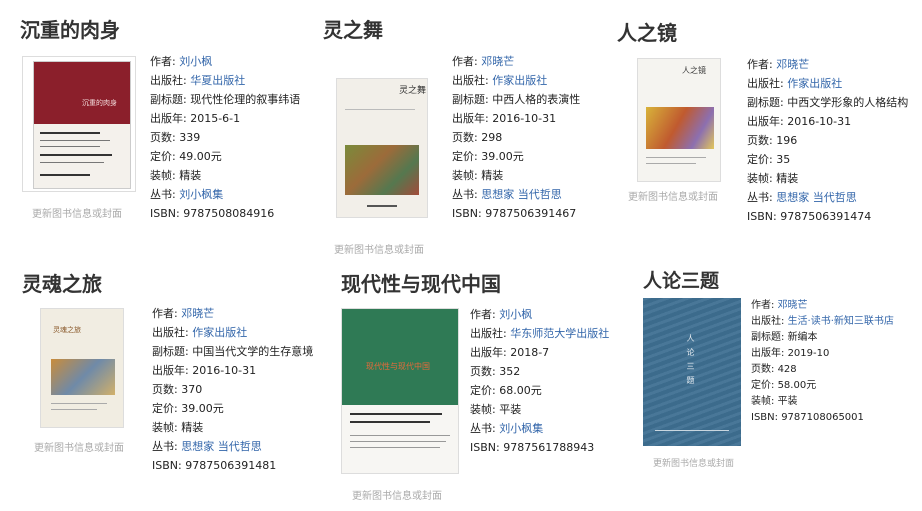  I want to click on publisher-link: 华东师范大学出版社, so click(559, 333).